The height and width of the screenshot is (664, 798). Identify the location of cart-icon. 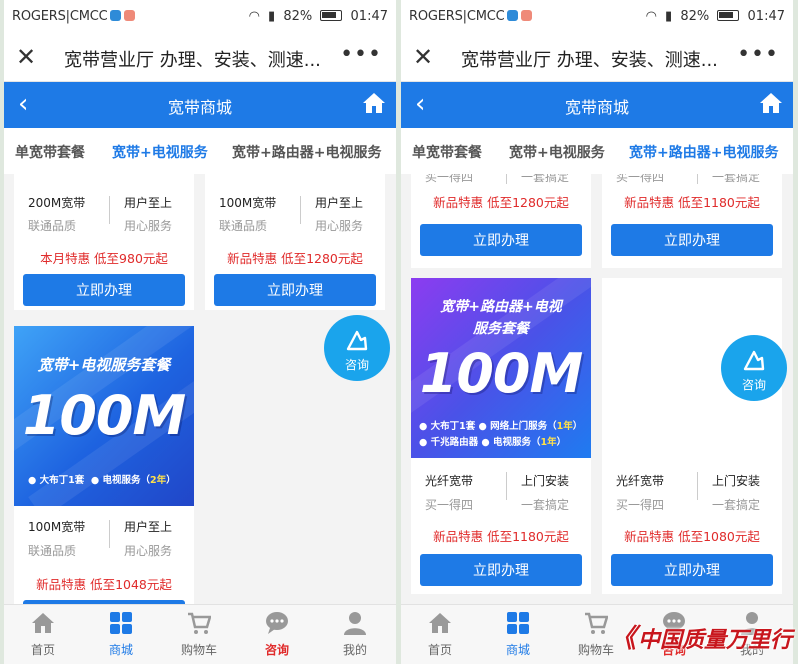
(596, 623).